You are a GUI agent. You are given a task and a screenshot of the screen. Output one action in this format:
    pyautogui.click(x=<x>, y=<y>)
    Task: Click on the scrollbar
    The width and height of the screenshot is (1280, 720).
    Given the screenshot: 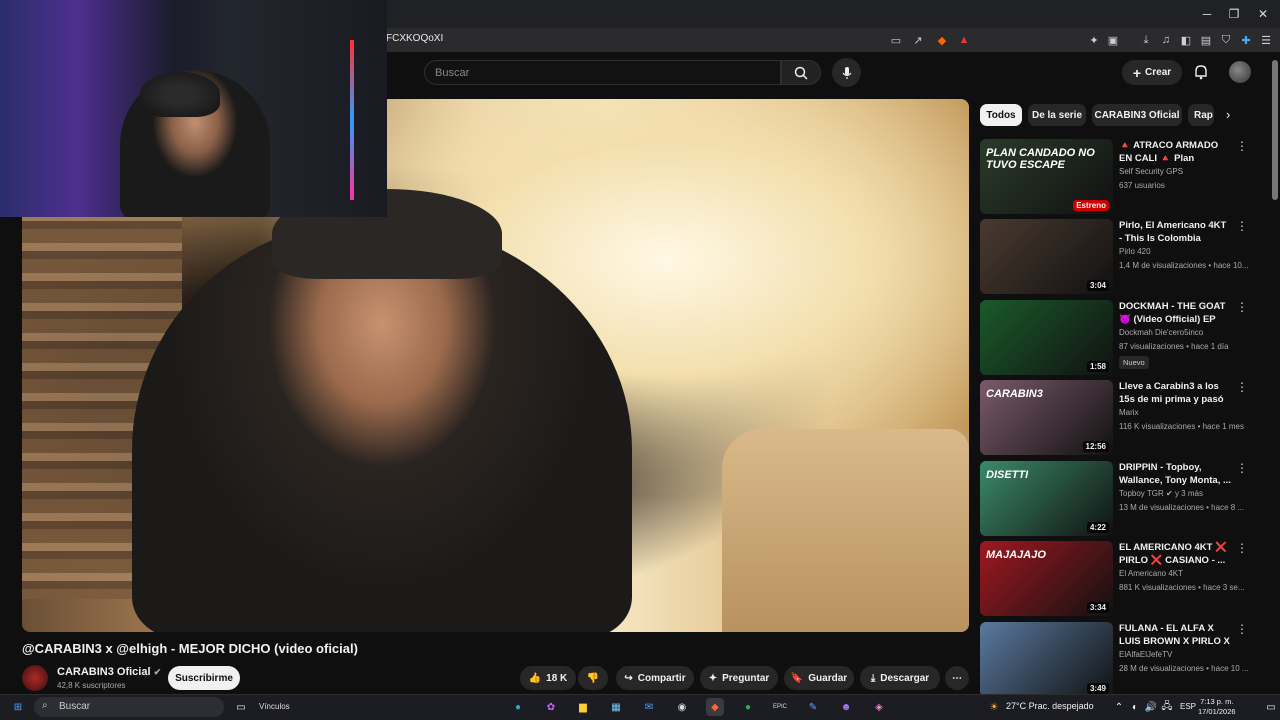 What is the action you would take?
    pyautogui.click(x=1275, y=130)
    